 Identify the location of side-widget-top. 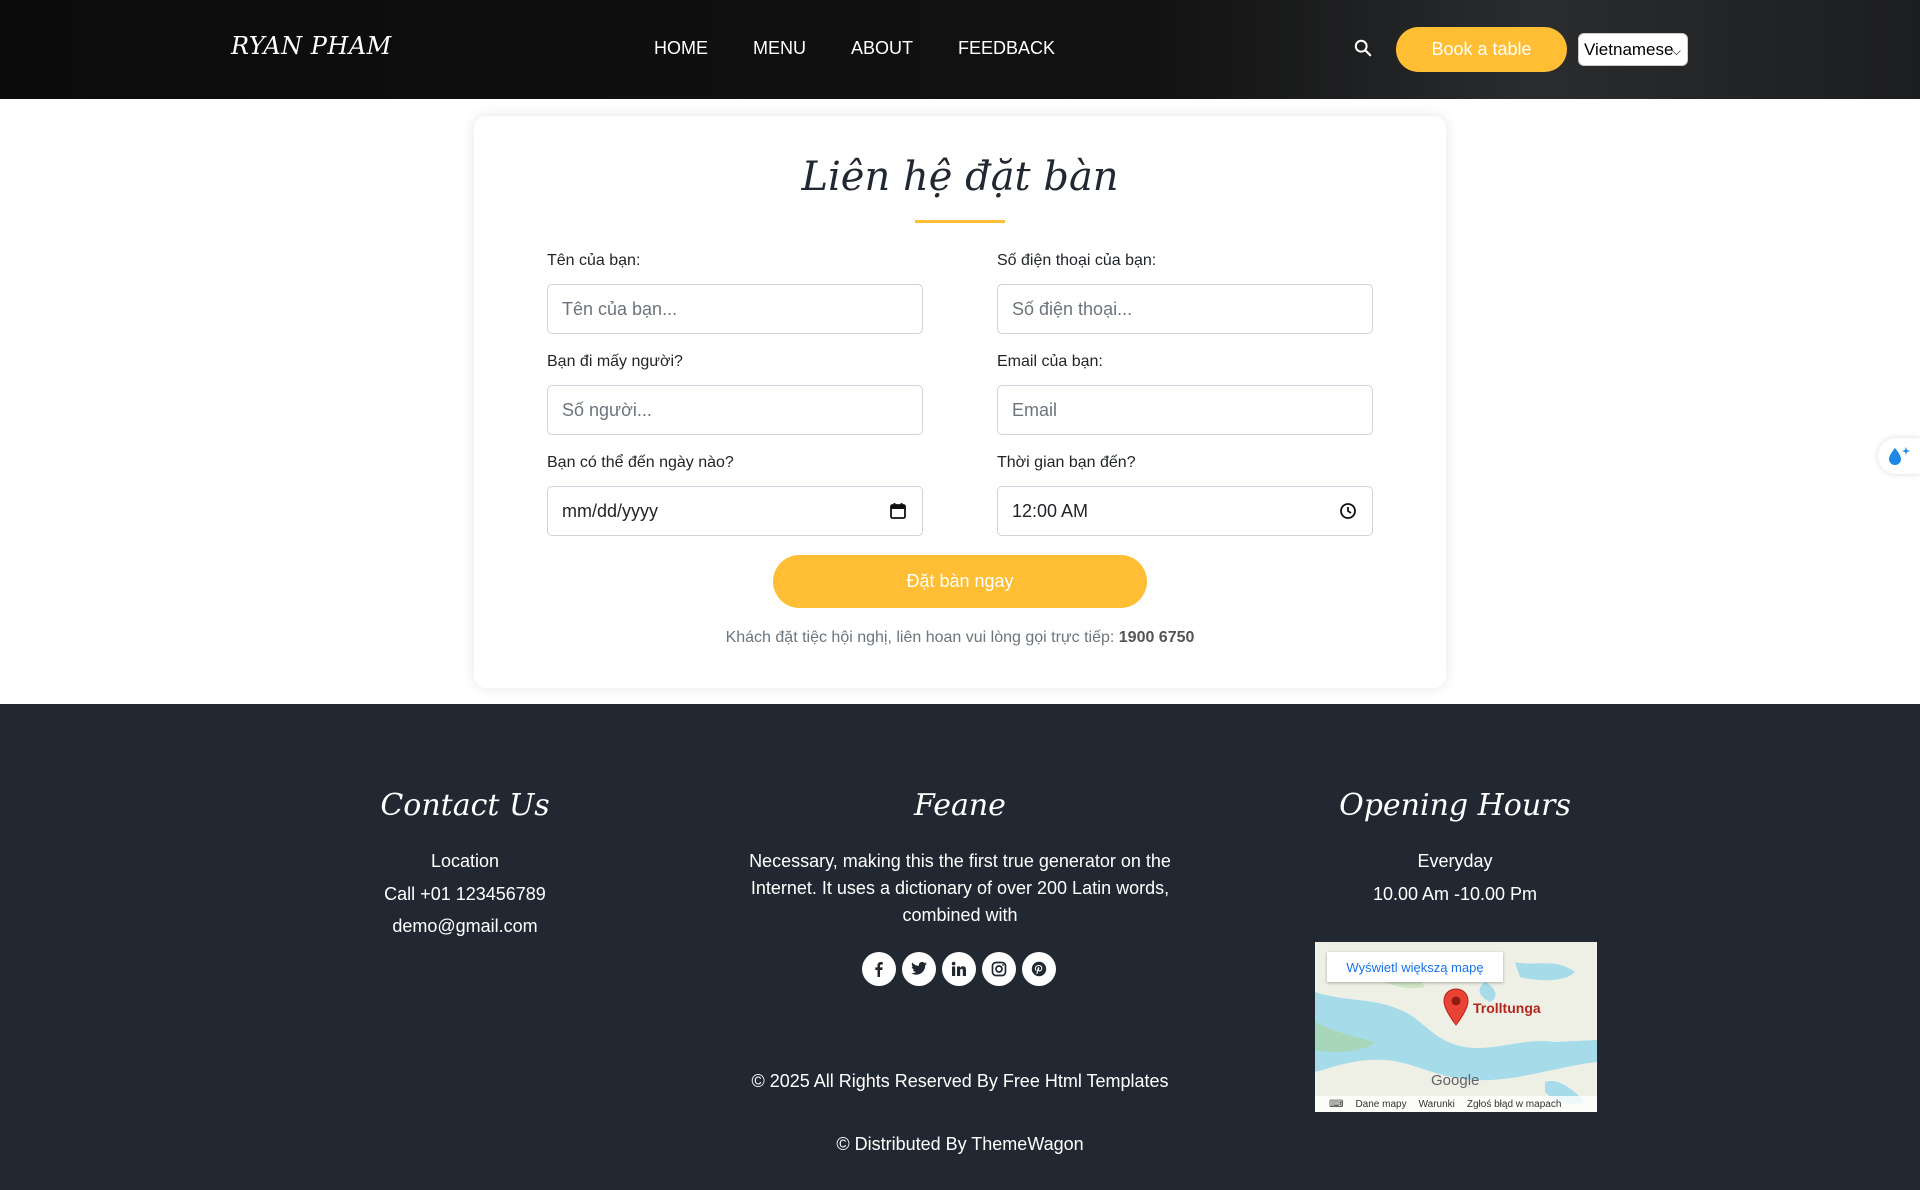
(1899, 456).